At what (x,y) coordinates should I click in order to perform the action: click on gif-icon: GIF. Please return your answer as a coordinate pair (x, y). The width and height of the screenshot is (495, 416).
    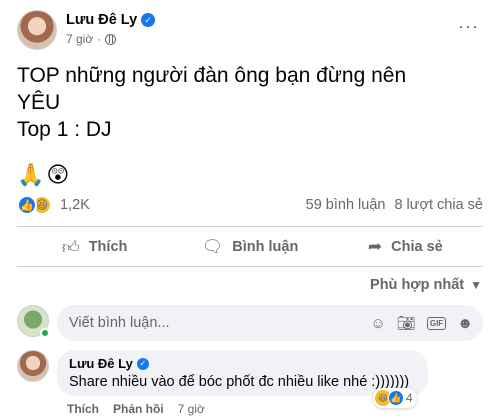
    Looking at the image, I should click on (436, 323).